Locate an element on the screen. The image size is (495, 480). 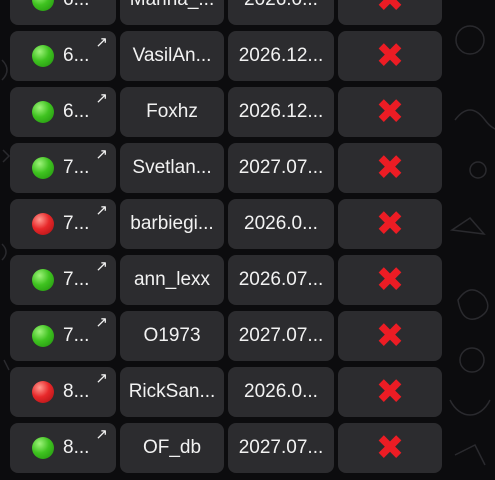
account-name-button: Foxhz is located at coordinates (172, 112).